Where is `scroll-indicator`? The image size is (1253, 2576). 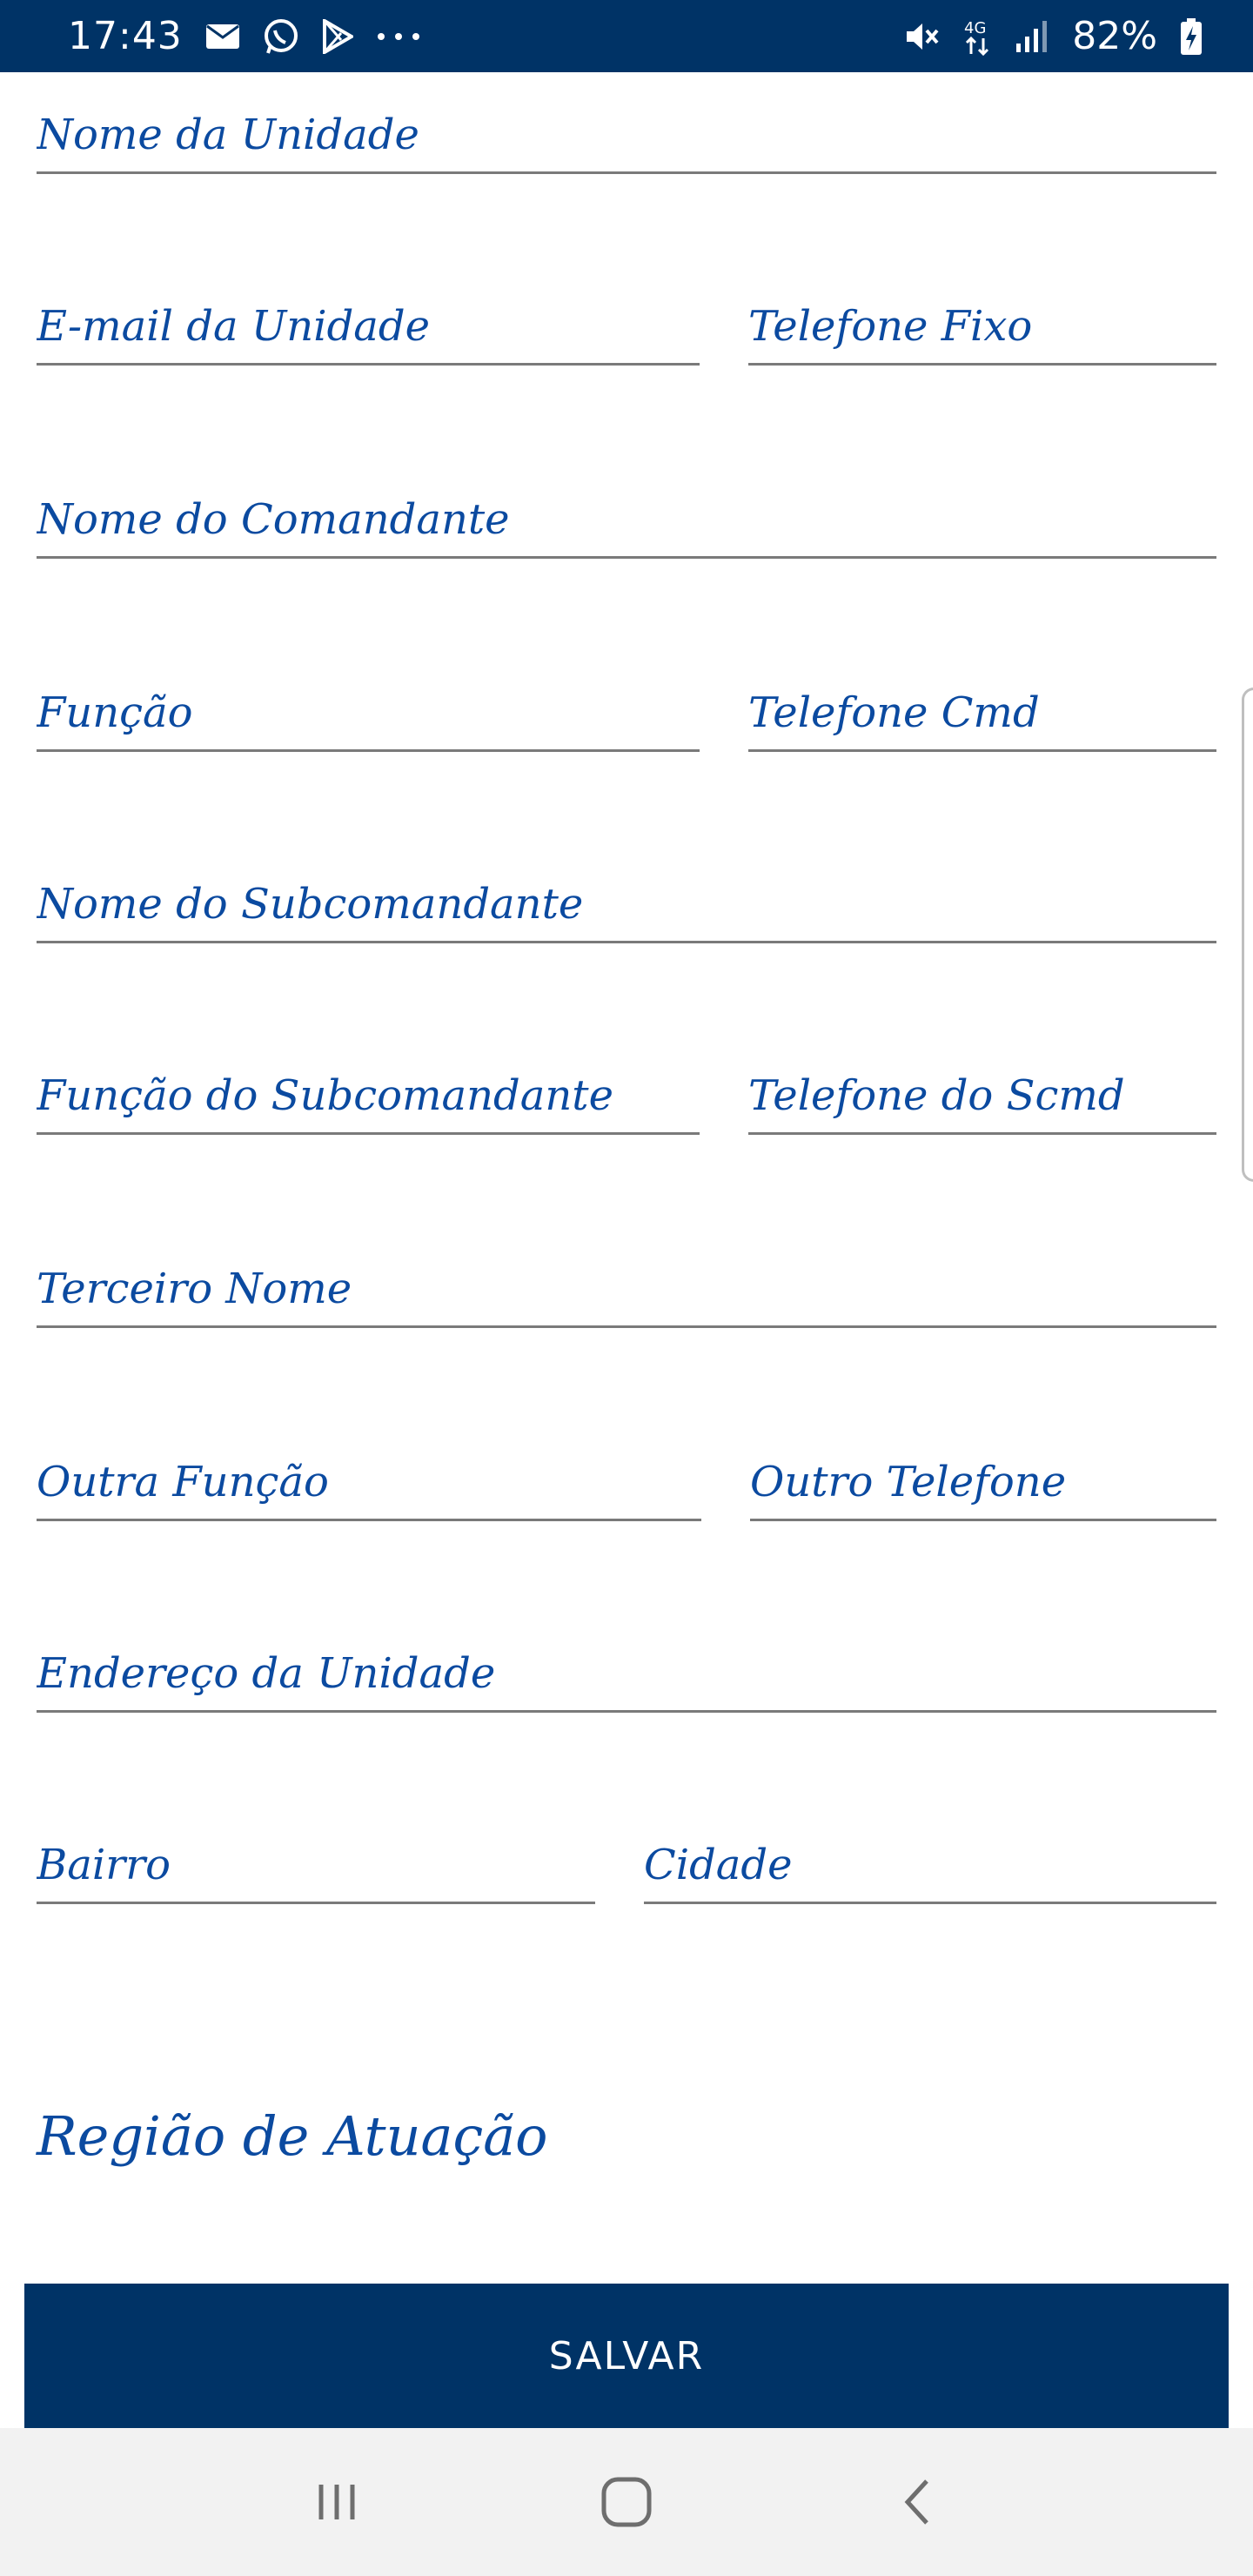
scroll-indicator is located at coordinates (1247, 935).